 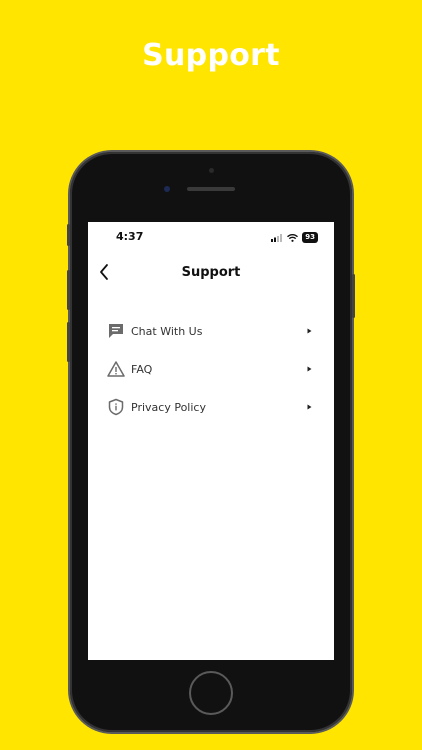 What do you see at coordinates (211, 189) in the screenshot?
I see `earpiece-speaker` at bounding box center [211, 189].